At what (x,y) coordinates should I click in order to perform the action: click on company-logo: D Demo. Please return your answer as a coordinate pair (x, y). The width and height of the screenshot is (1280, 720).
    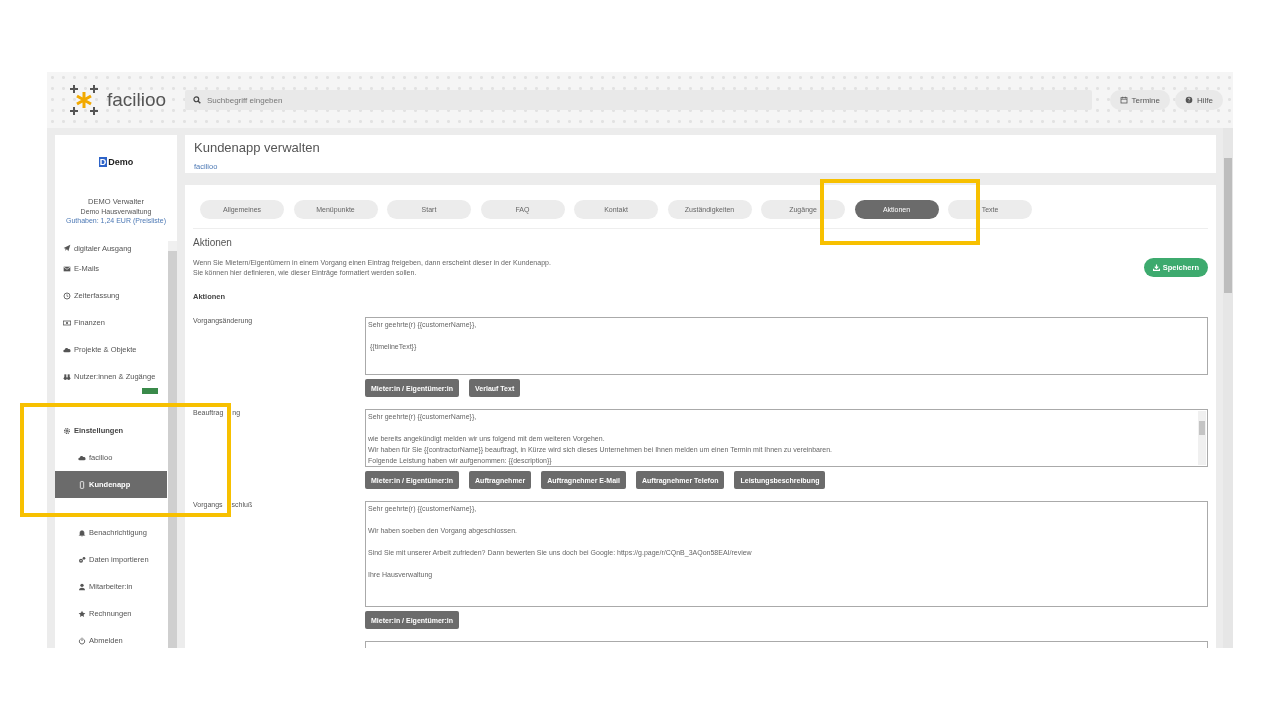
    Looking at the image, I should click on (116, 162).